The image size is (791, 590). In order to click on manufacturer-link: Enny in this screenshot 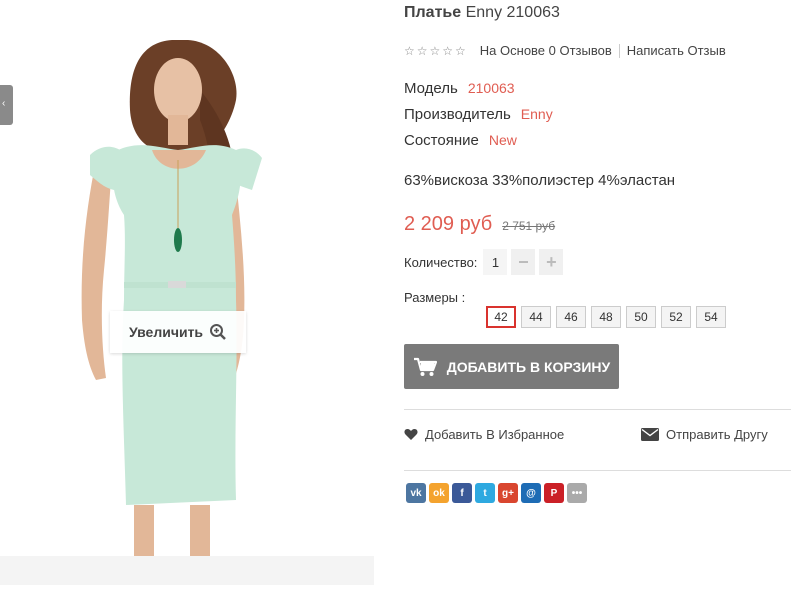, I will do `click(537, 114)`.